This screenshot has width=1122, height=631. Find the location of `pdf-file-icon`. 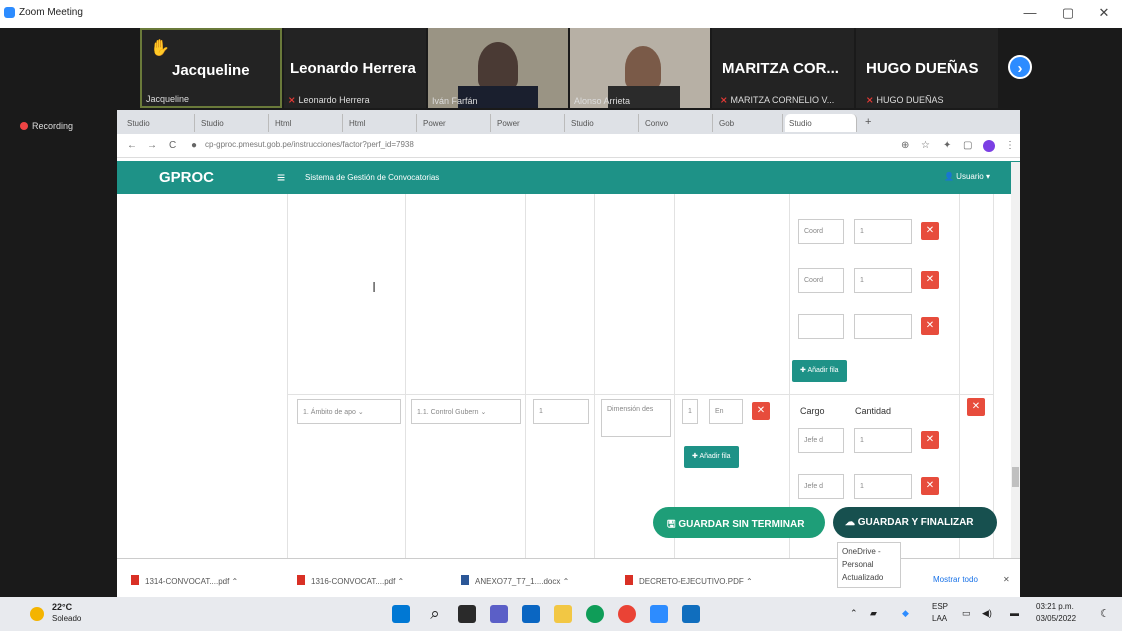

pdf-file-icon is located at coordinates (629, 580).